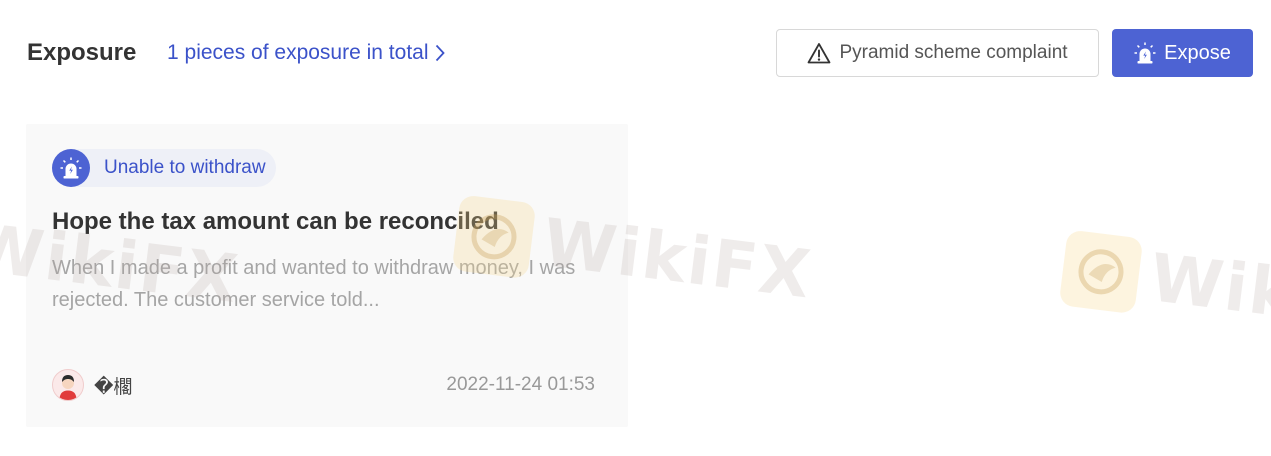 This screenshot has width=1271, height=456. I want to click on expose-button: Expose, so click(1182, 53).